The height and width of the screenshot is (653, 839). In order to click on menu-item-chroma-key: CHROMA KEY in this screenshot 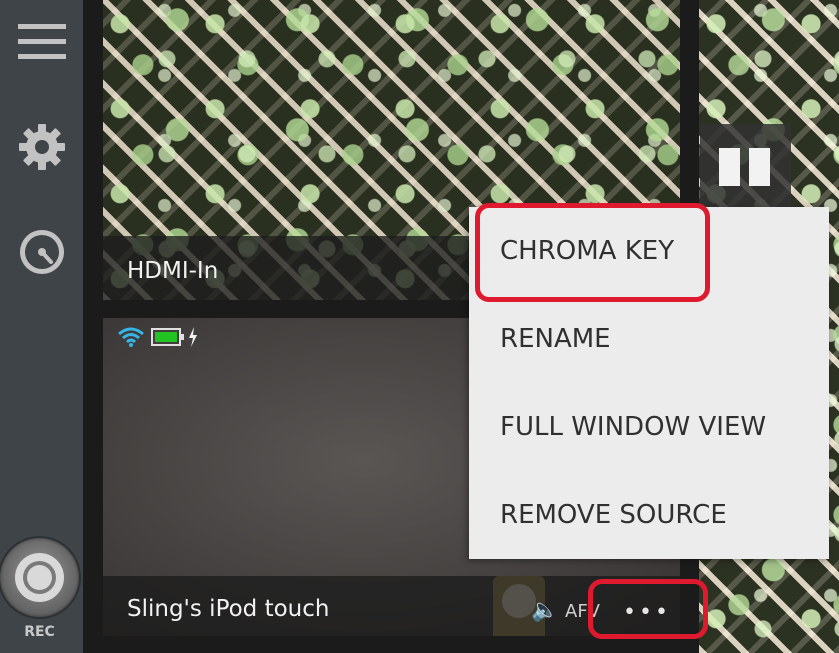, I will do `click(649, 251)`.